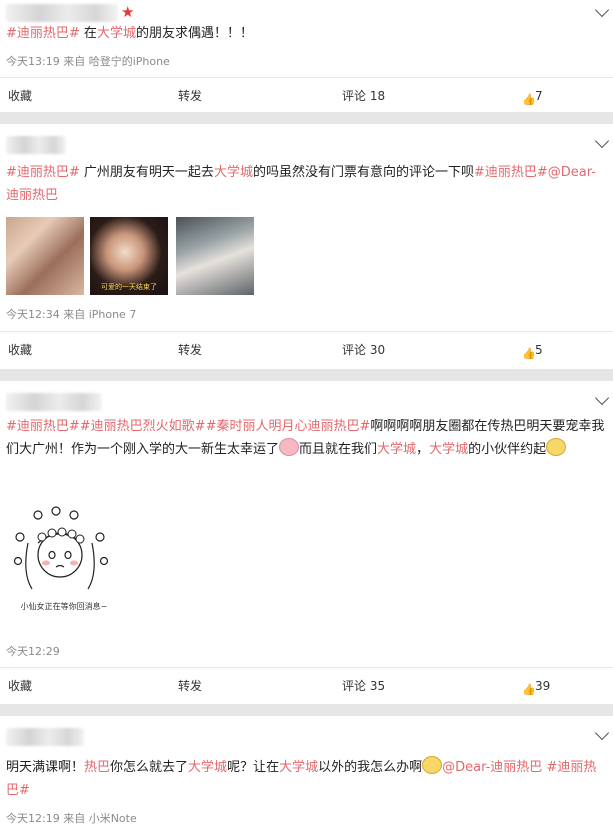 This screenshot has height=835, width=613. What do you see at coordinates (149, 767) in the screenshot?
I see `text-span: 你怎么就去了` at bounding box center [149, 767].